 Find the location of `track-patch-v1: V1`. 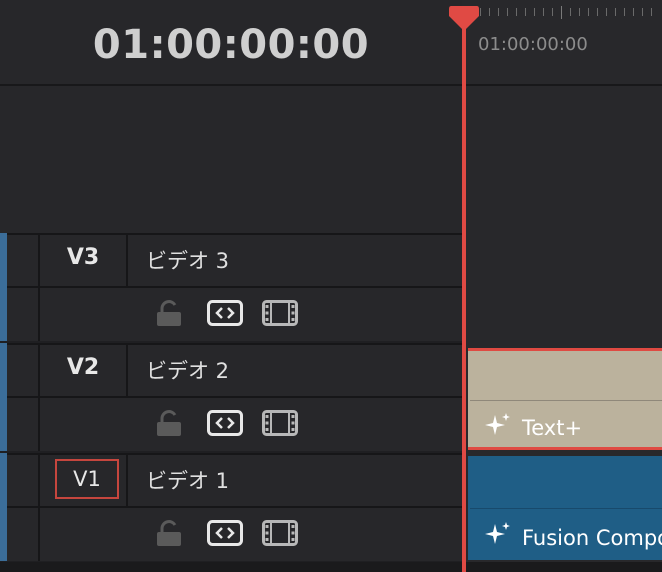

track-patch-v1: V1 is located at coordinates (87, 479).